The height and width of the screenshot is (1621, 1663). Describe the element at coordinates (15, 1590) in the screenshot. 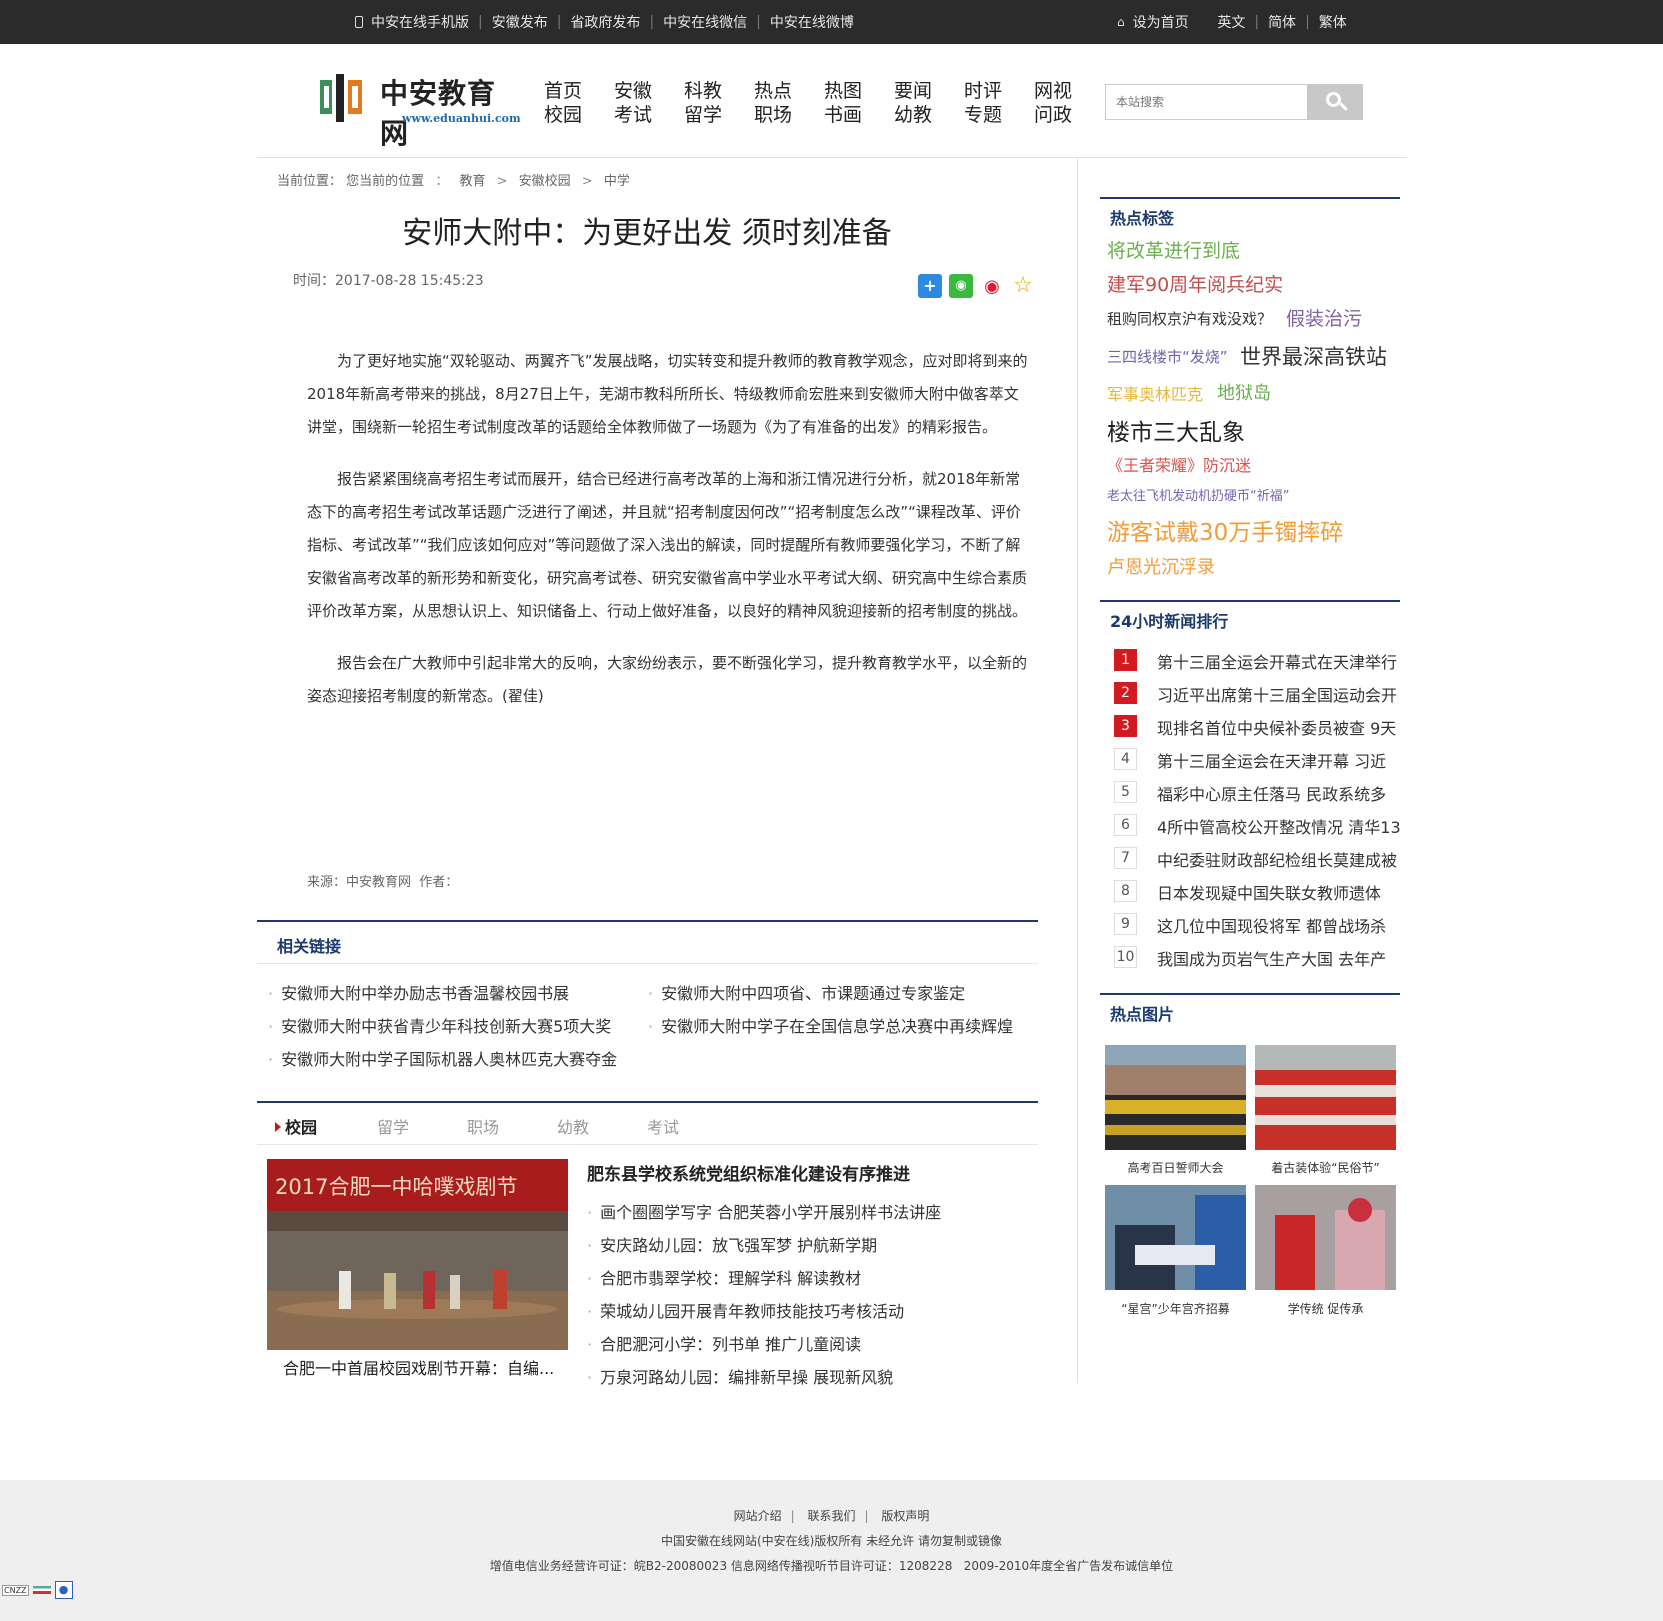

I see `cnzz-badge: CNZZ` at that location.